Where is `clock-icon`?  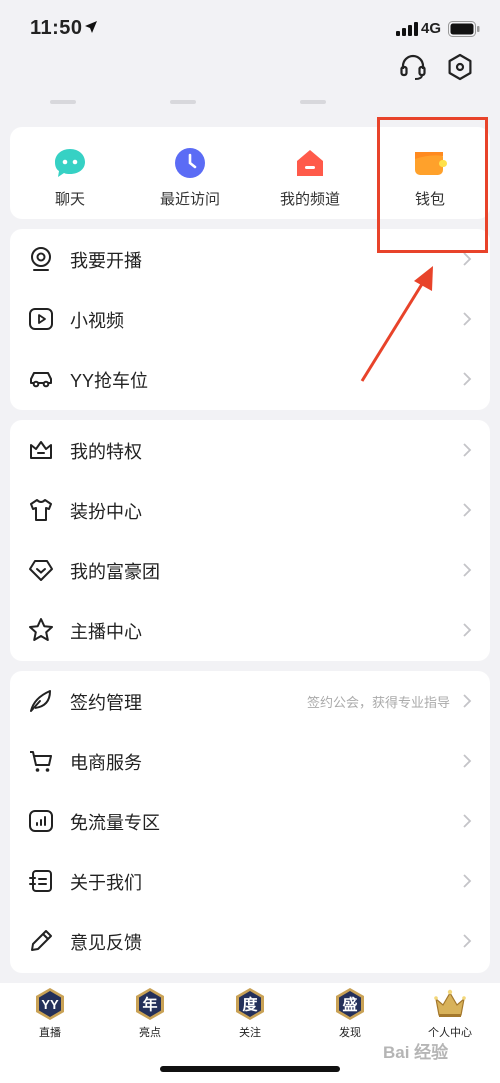
clock-icon is located at coordinates (190, 163).